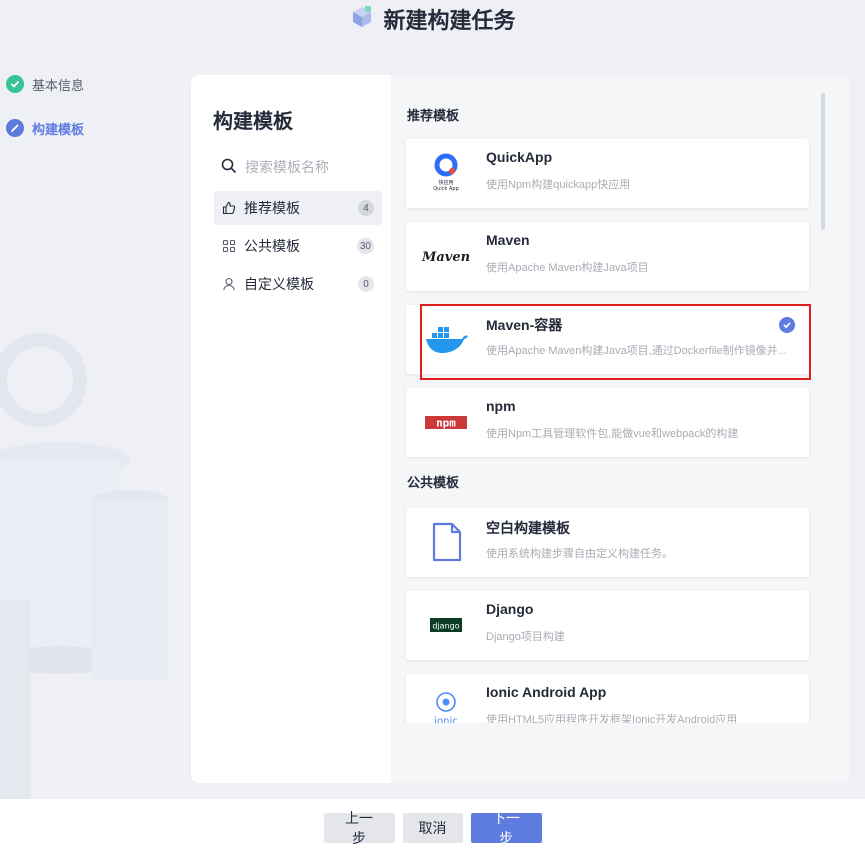 The width and height of the screenshot is (865, 857). Describe the element at coordinates (506, 828) in the screenshot. I see `next-step-button: 下一步` at that location.